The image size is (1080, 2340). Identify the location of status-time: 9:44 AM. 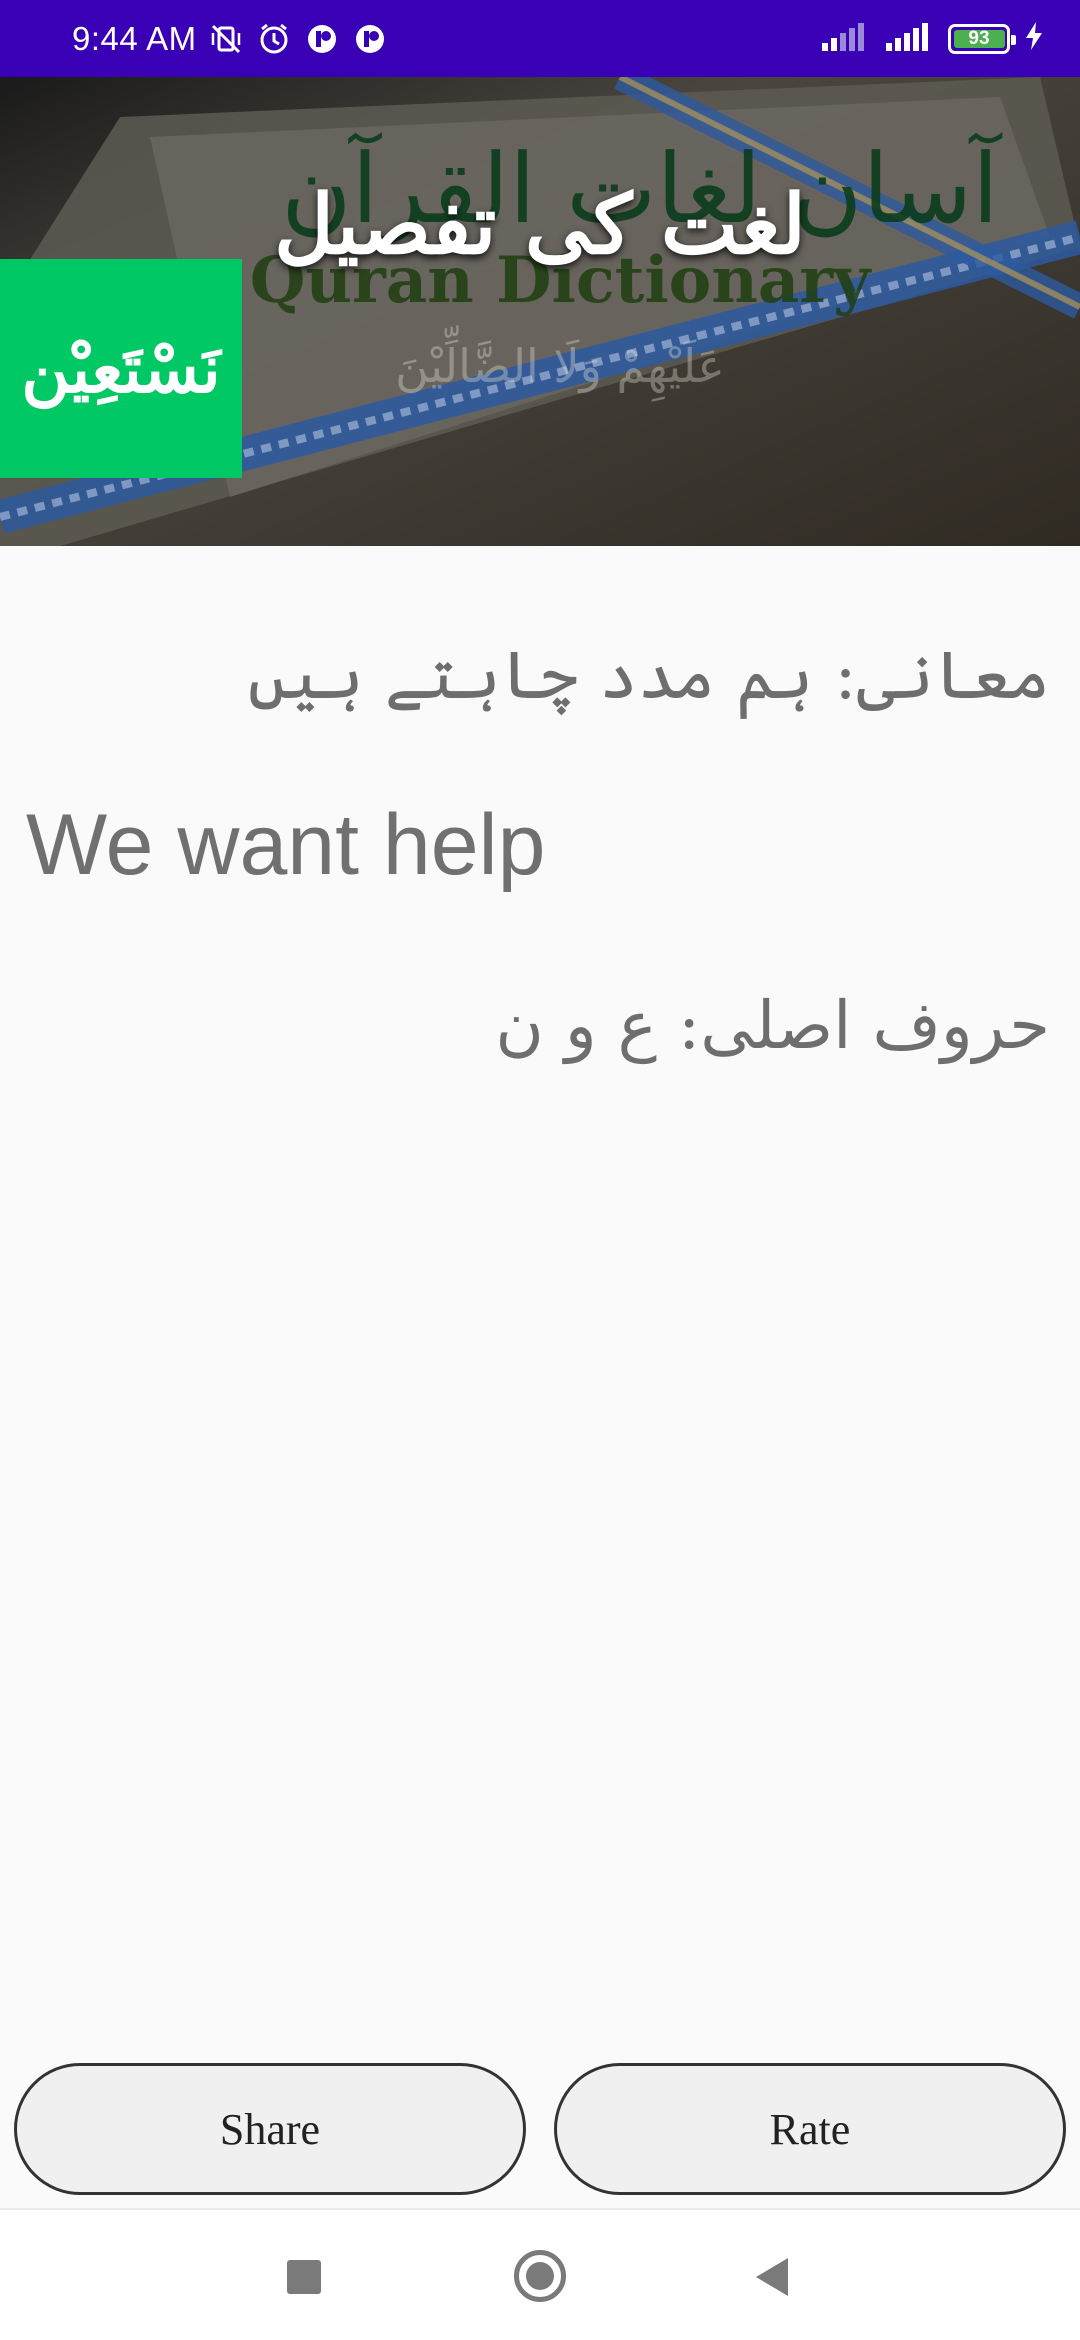
(134, 38).